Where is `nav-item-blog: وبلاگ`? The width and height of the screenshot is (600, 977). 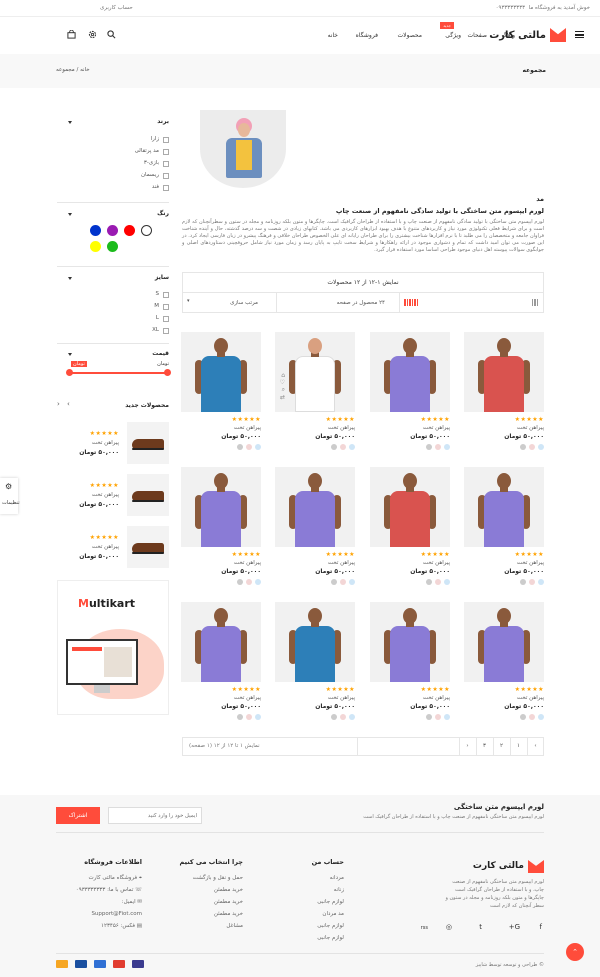 nav-item-blog: وبلاگ is located at coordinates (508, 35).